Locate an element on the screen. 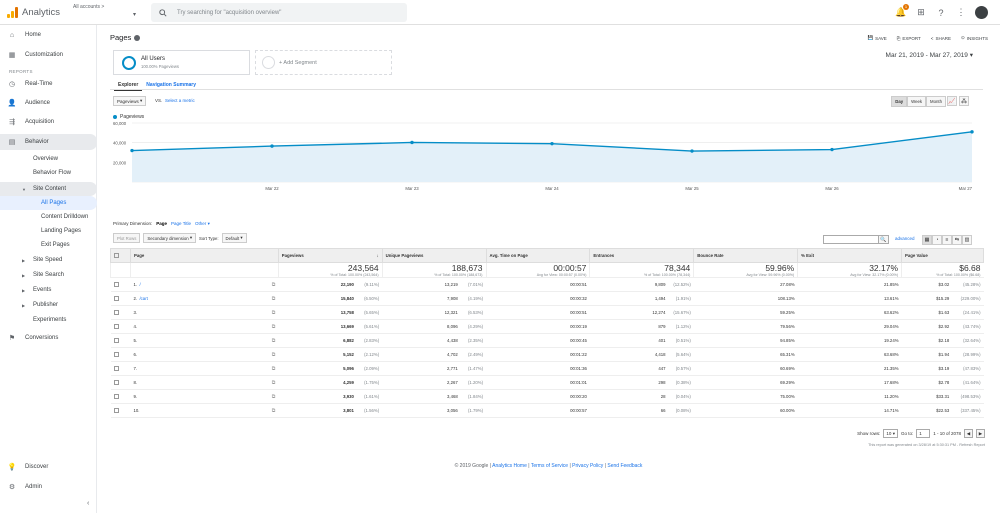 The image size is (1000, 513). sidebar-item-realtime: ◷ Real-Time is located at coordinates (48, 84).